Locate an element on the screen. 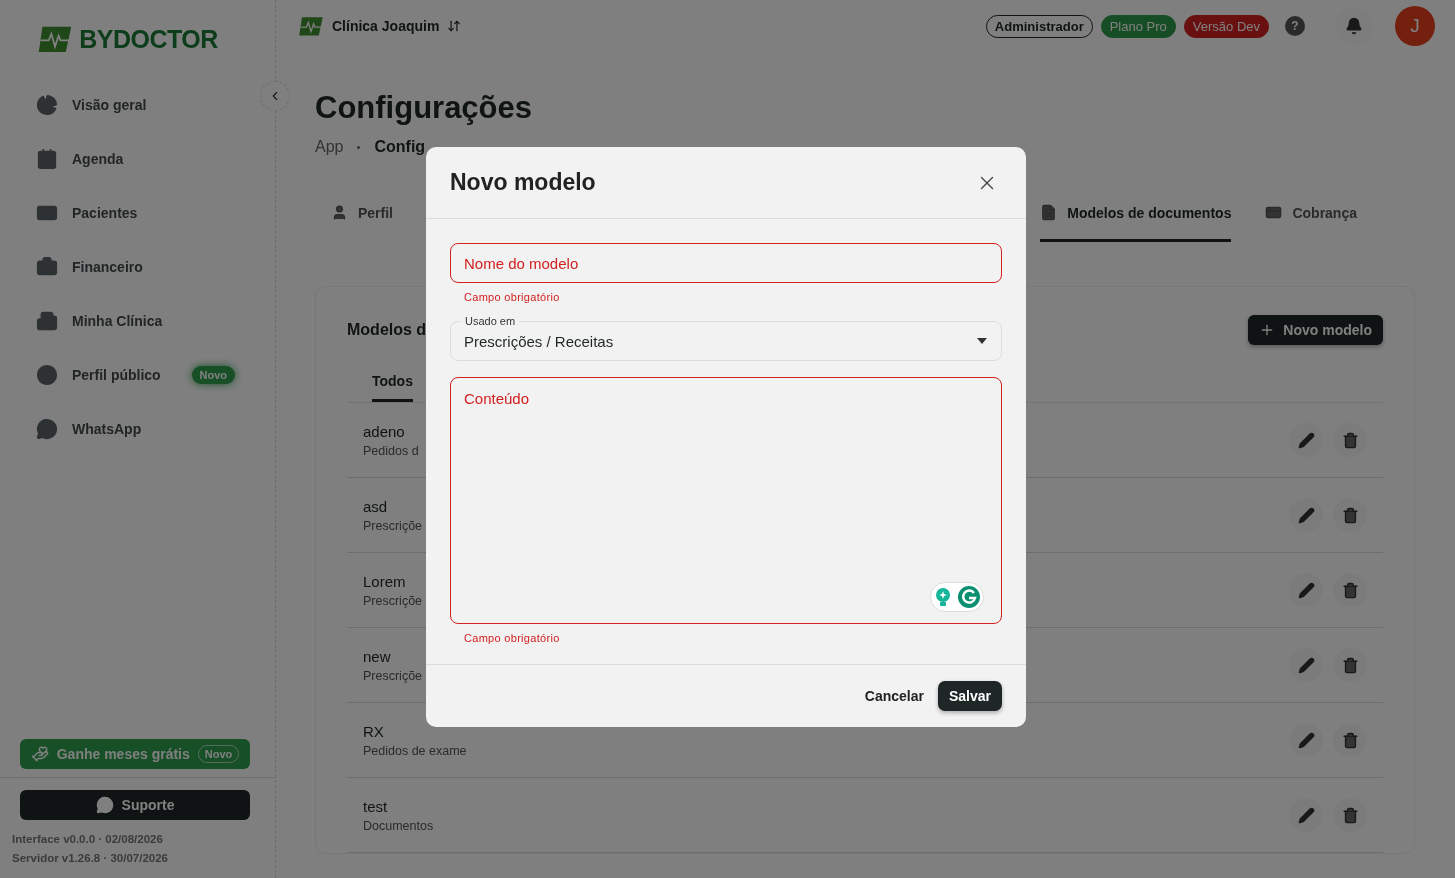 The height and width of the screenshot is (878, 1455). template-name: Lorem is located at coordinates (385, 581).